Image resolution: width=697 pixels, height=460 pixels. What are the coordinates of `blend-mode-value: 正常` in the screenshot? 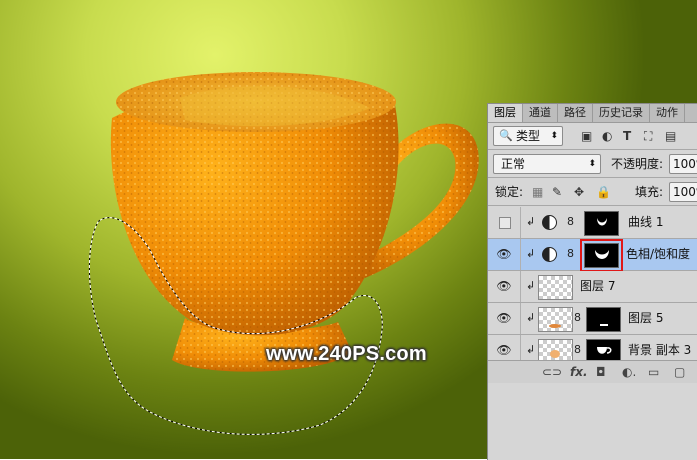 It's located at (513, 164).